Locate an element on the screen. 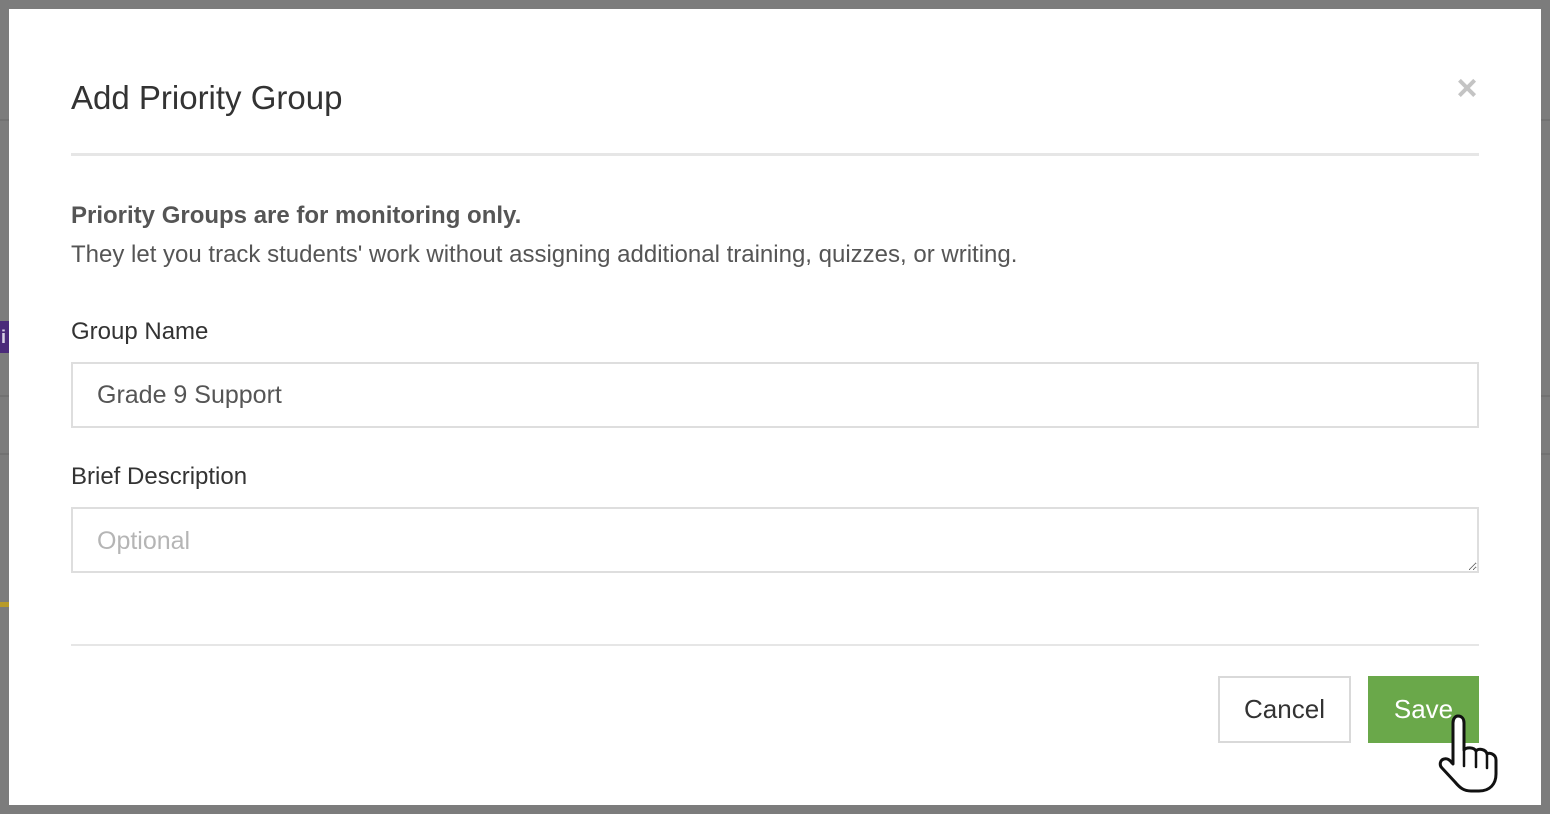  cancel-button: Cancel is located at coordinates (1284, 709).